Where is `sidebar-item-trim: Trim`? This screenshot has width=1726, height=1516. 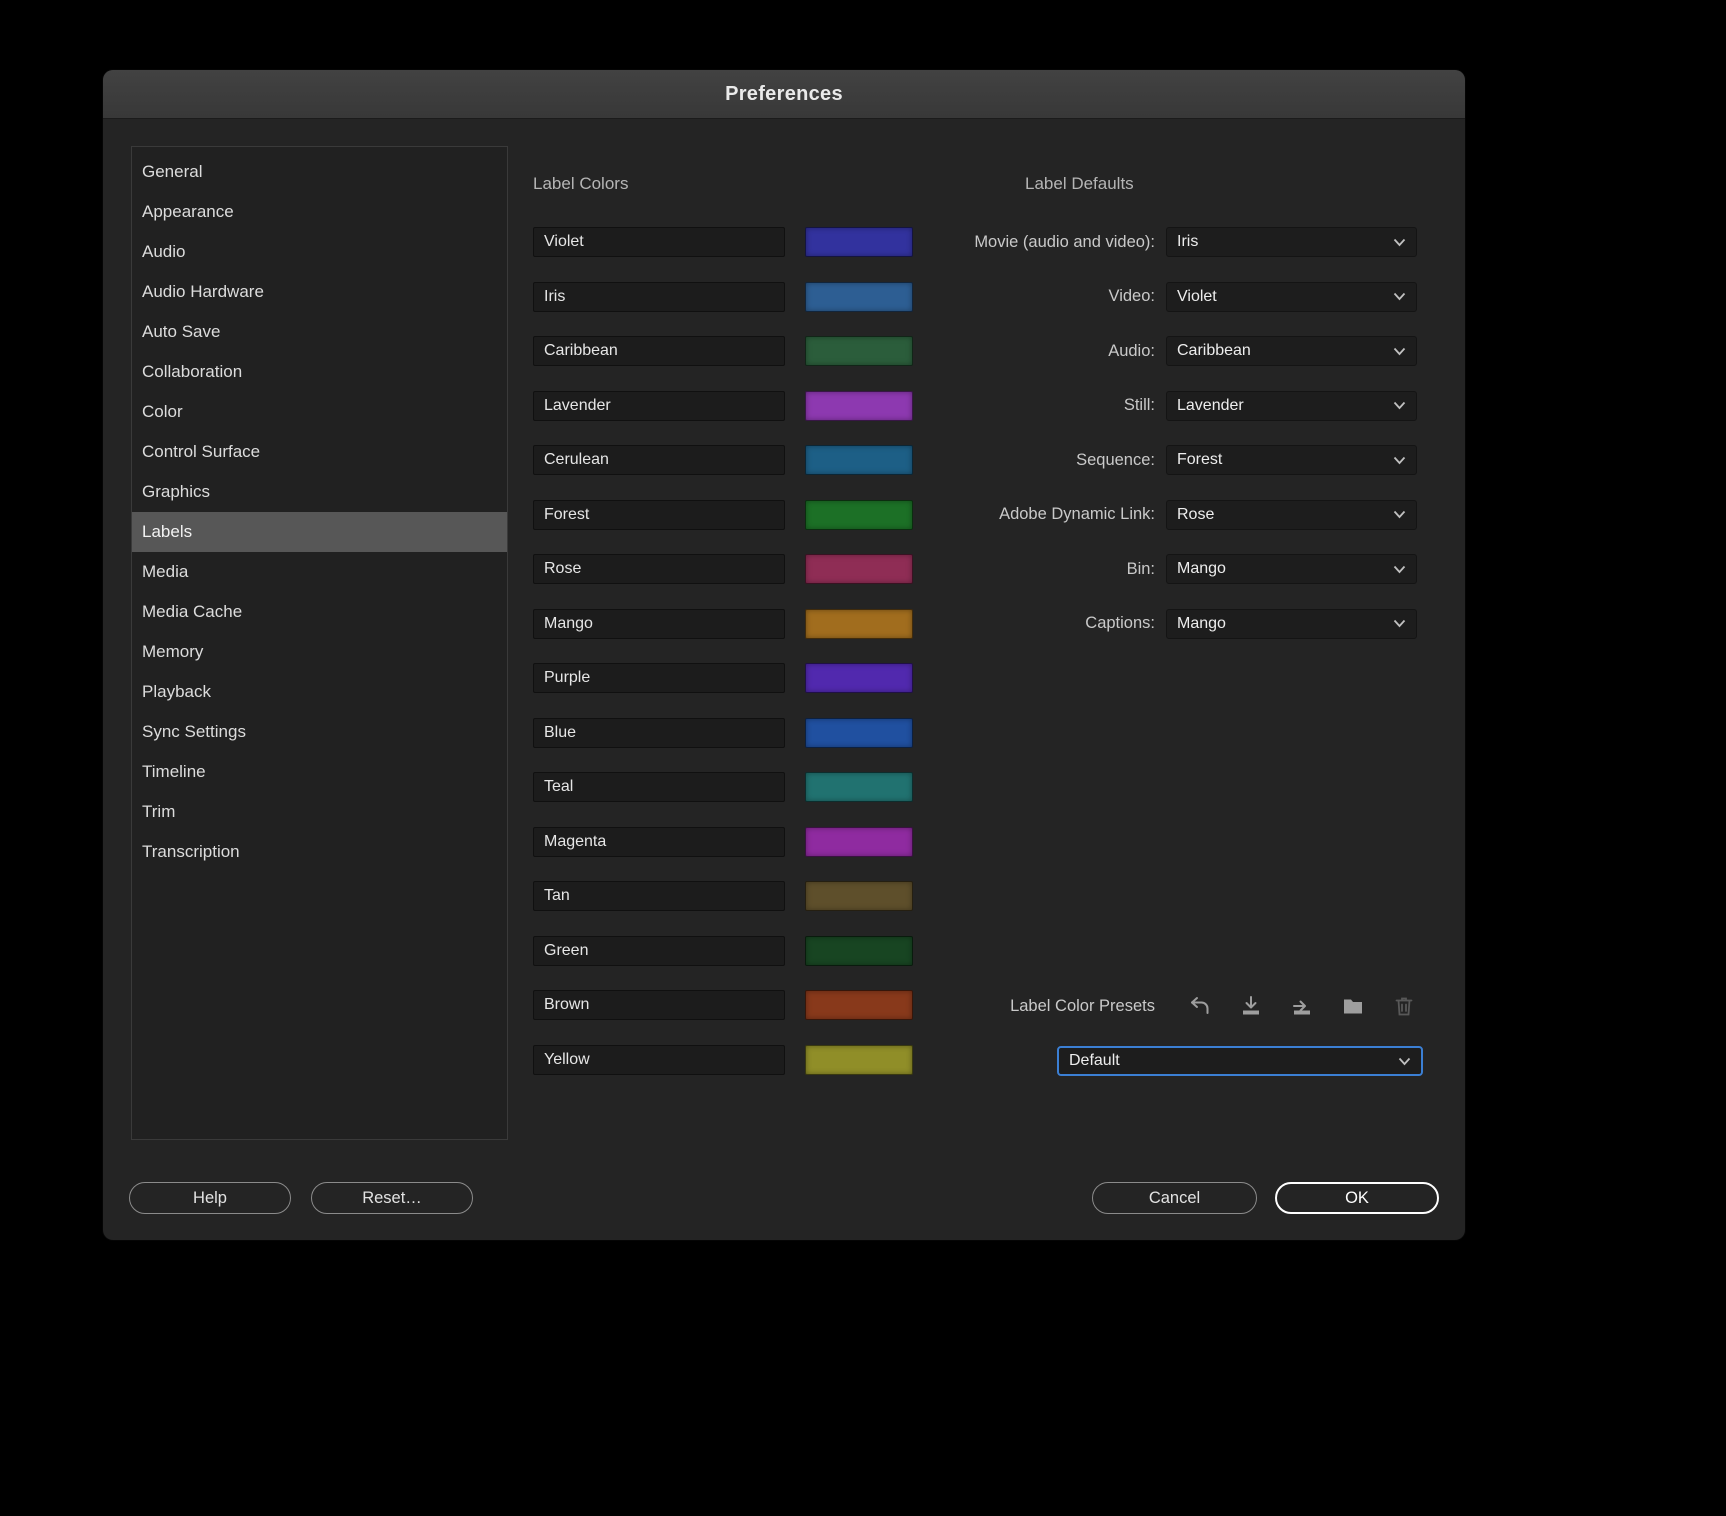 sidebar-item-trim: Trim is located at coordinates (319, 812).